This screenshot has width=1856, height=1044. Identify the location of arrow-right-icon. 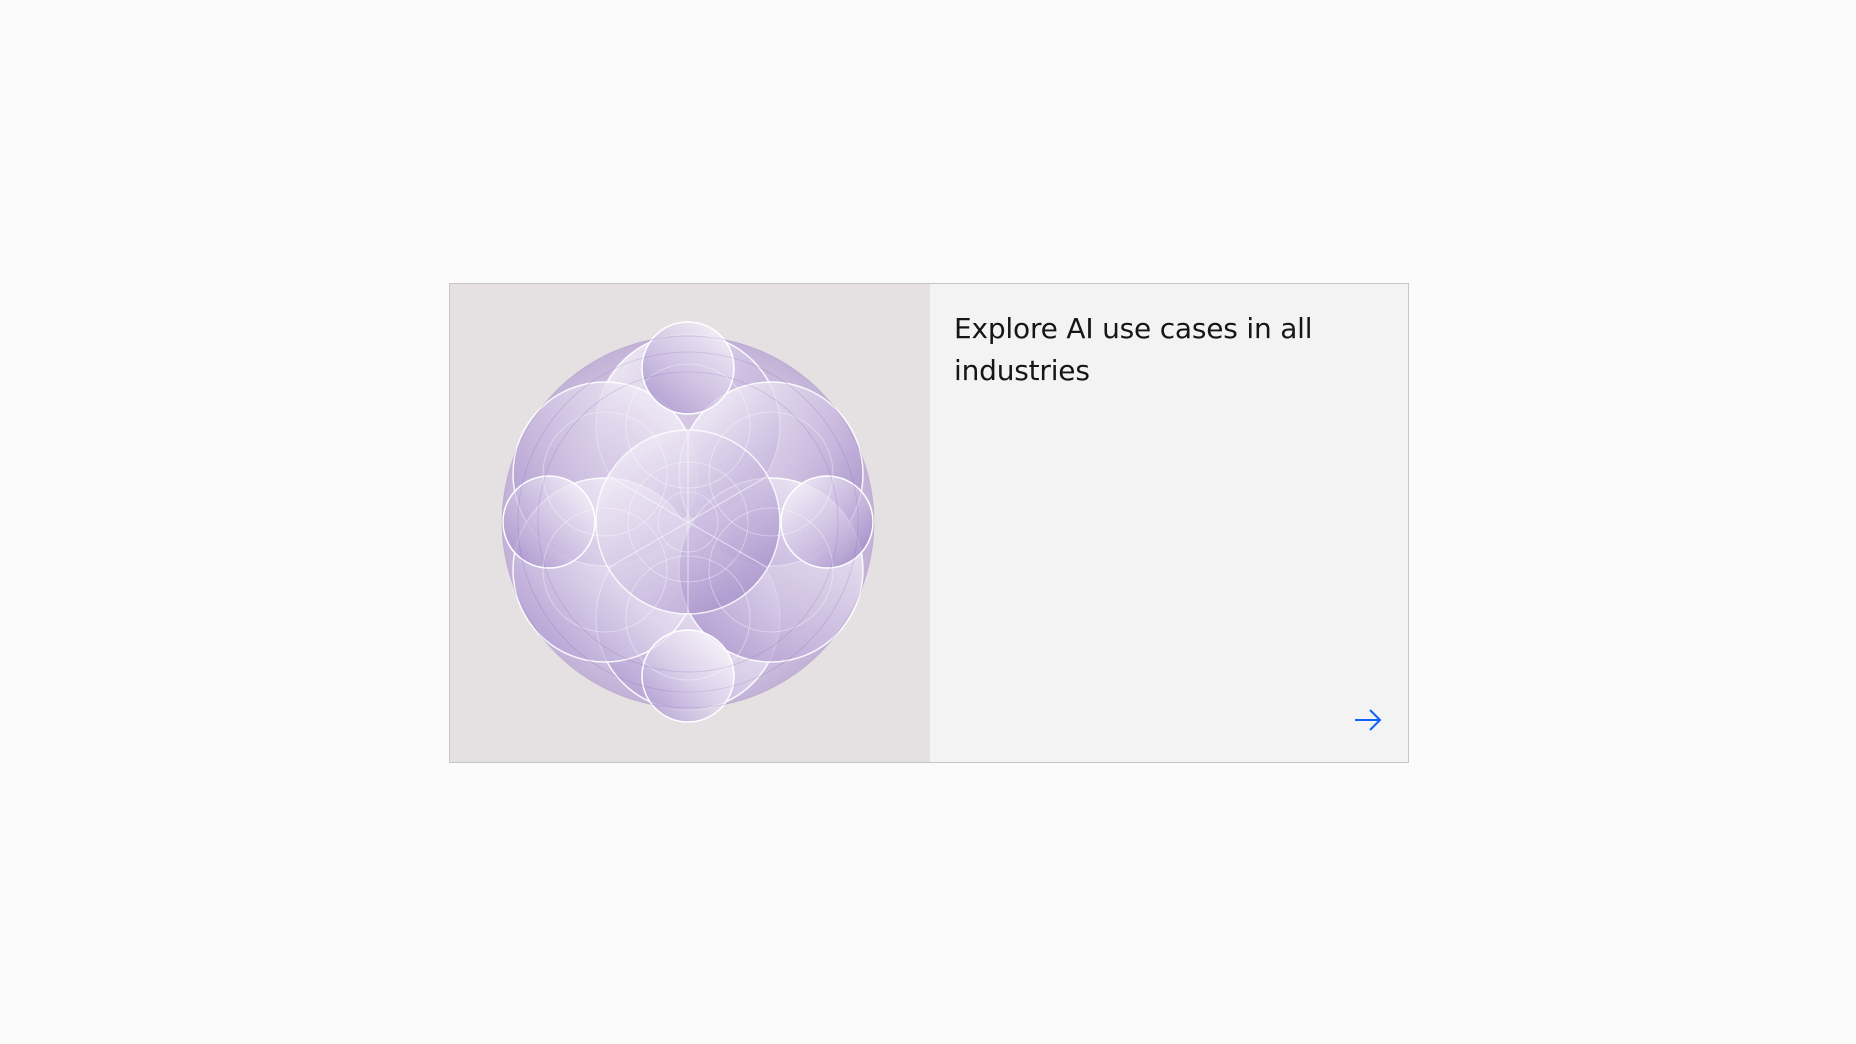
(1368, 720).